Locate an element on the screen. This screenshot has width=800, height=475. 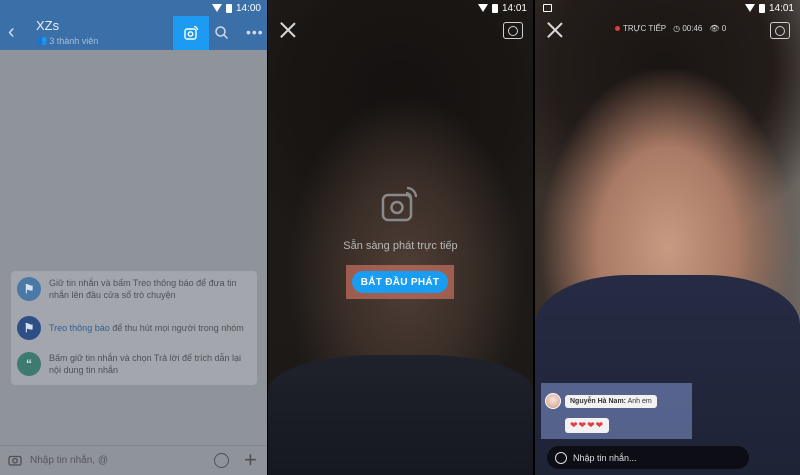
viewer-count-text: 0 is located at coordinates (724, 28).